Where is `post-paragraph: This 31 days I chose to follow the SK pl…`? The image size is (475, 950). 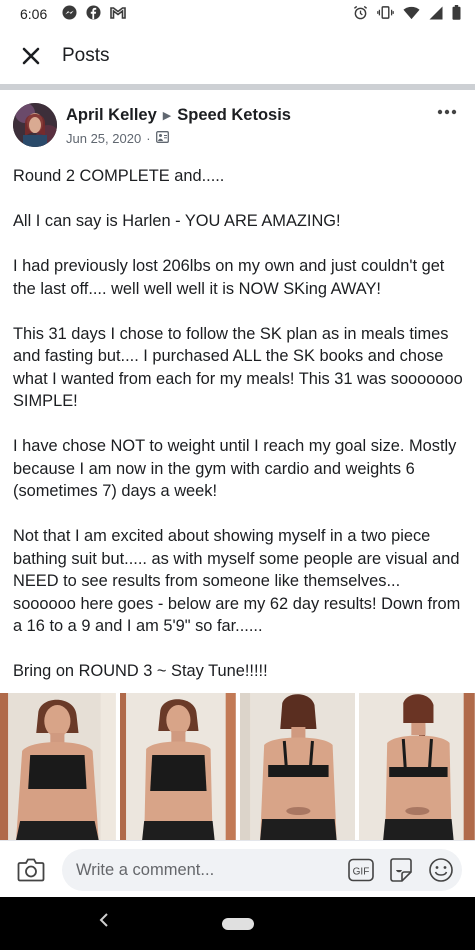
post-paragraph: This 31 days I chose to follow the SK pl… is located at coordinates (238, 367).